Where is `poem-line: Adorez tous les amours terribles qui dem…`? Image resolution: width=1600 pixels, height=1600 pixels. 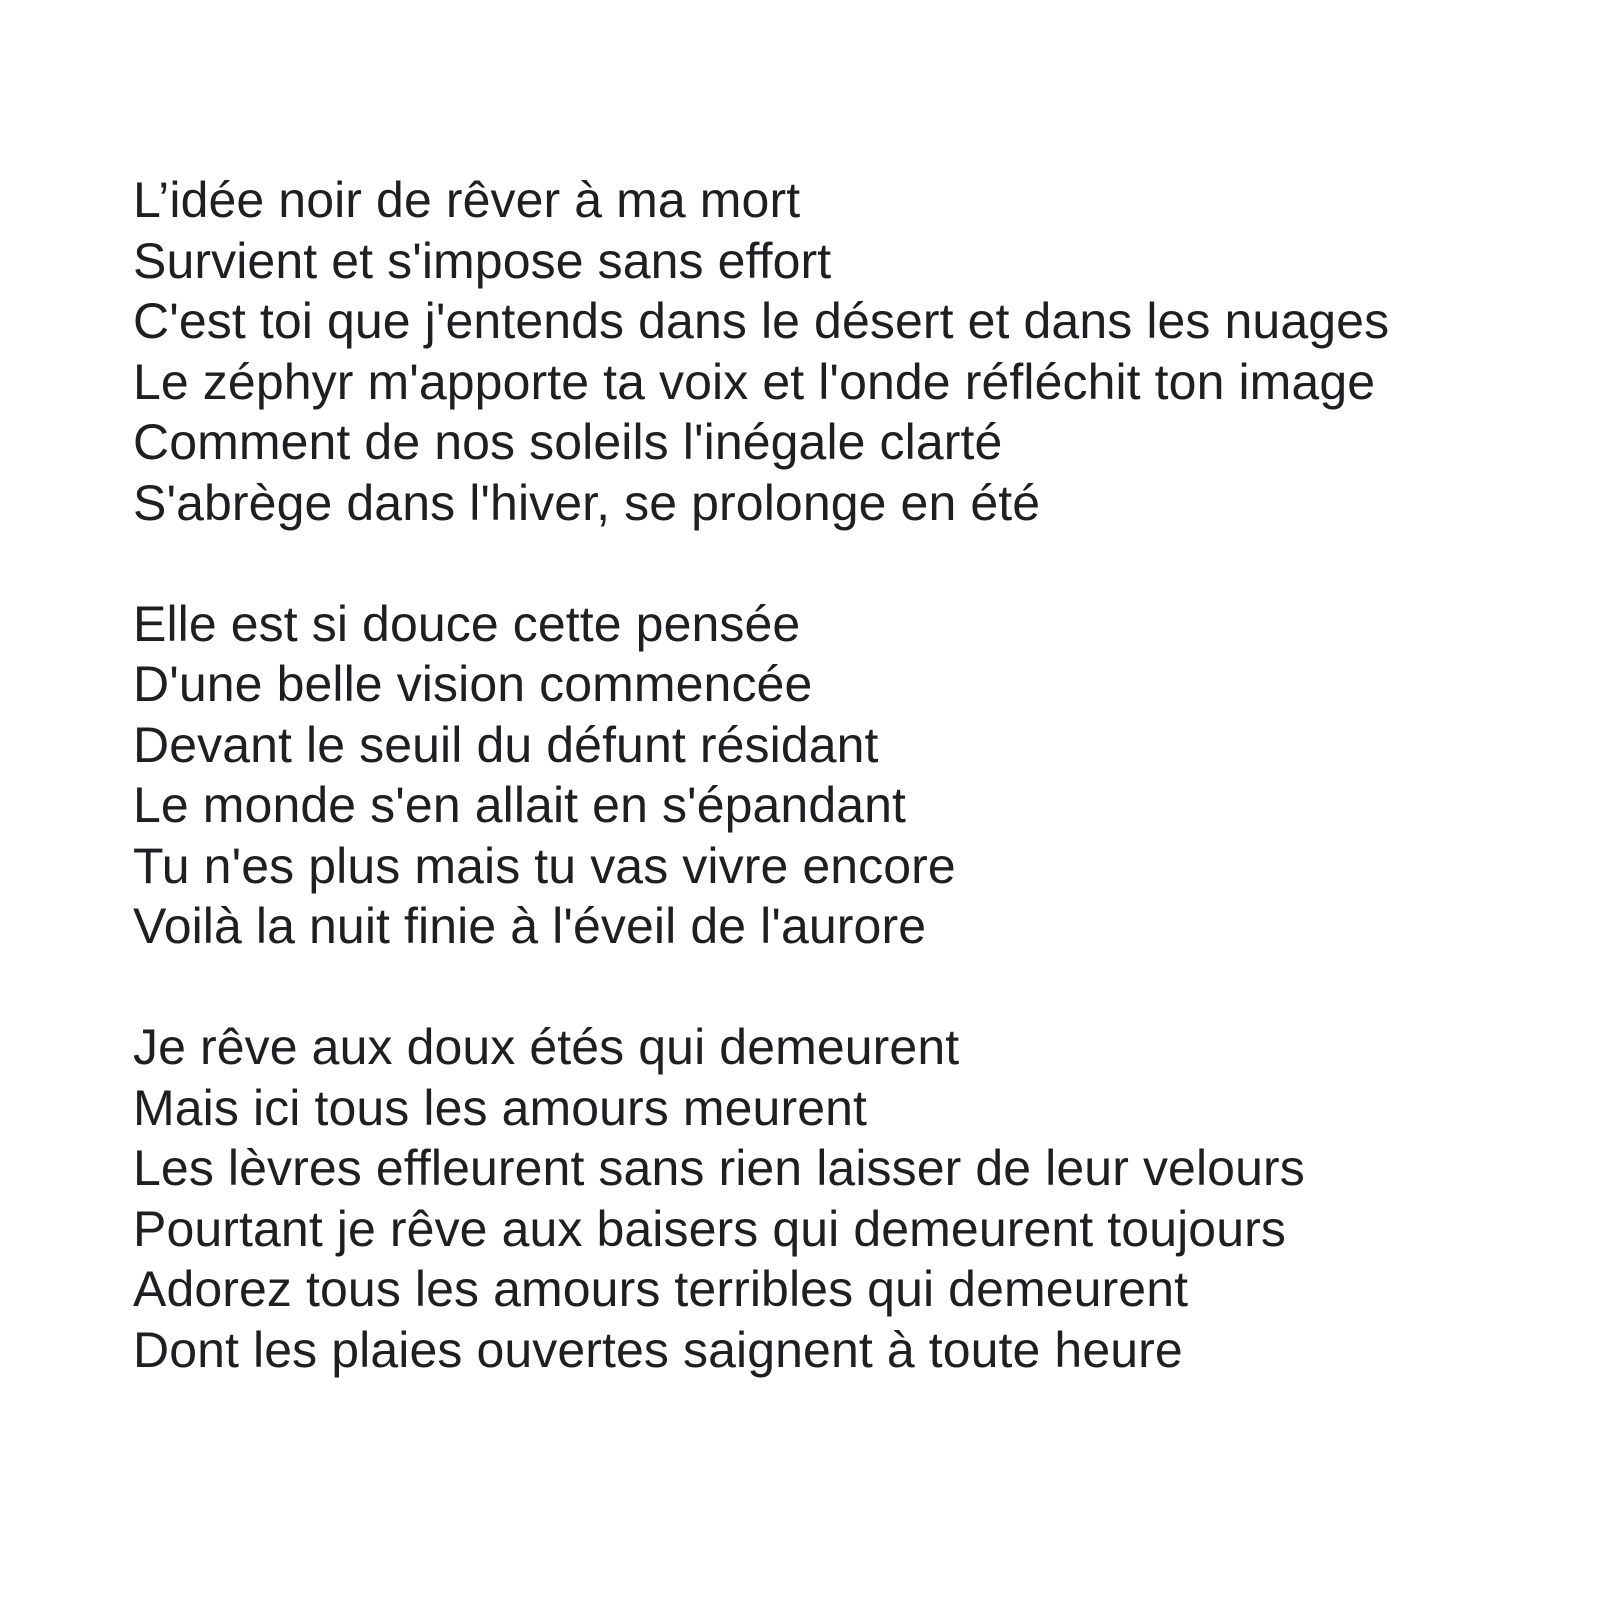
poem-line: Adorez tous les amours terribles qui dem… is located at coordinates (661, 1289).